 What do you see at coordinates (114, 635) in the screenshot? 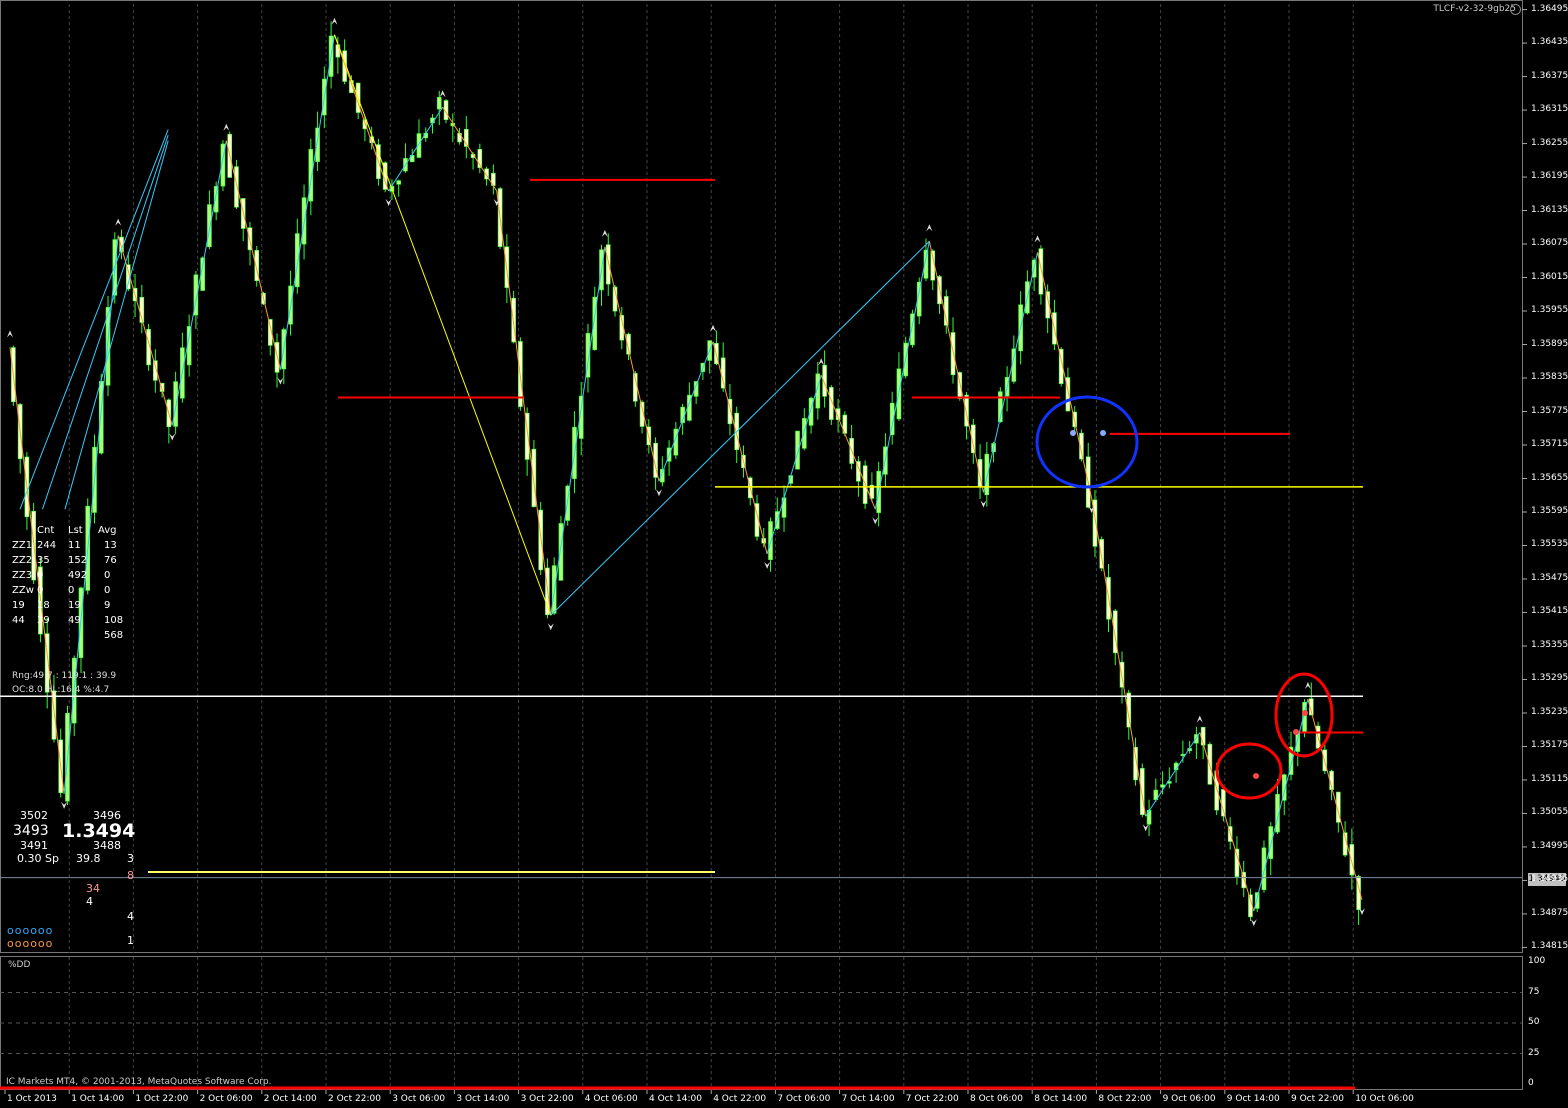
I see `stats-total: 568` at bounding box center [114, 635].